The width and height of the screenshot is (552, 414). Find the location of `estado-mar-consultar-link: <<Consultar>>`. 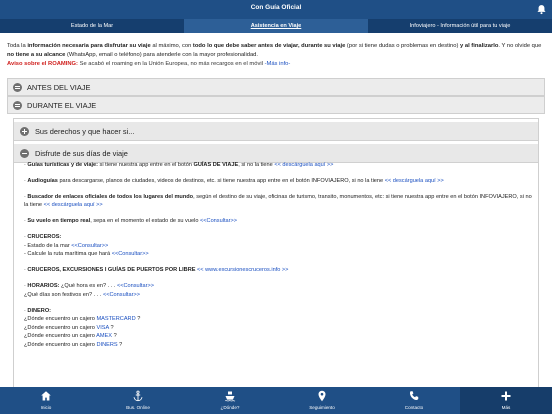

estado-mar-consultar-link: <<Consultar>> is located at coordinates (89, 246).